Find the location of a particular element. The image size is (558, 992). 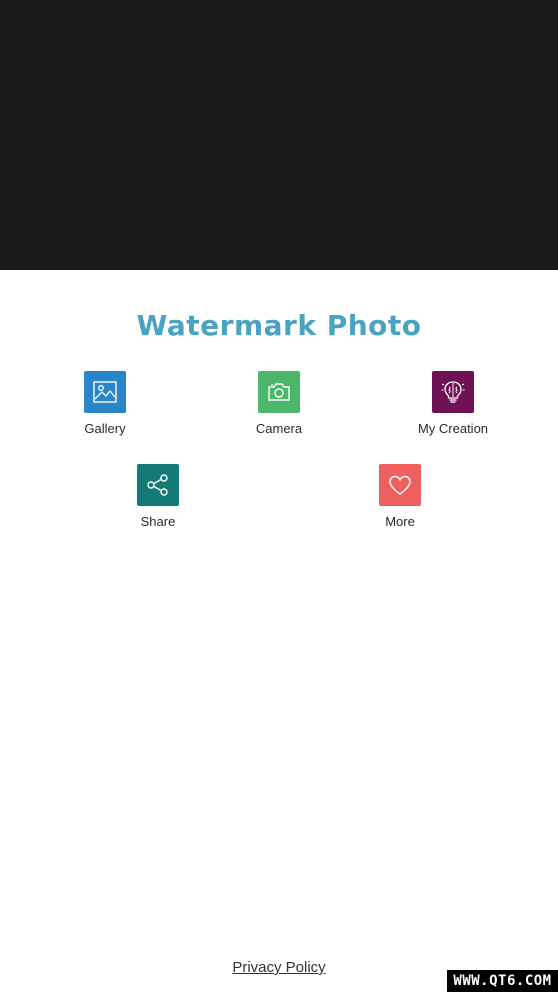

more-button: More is located at coordinates (400, 499).